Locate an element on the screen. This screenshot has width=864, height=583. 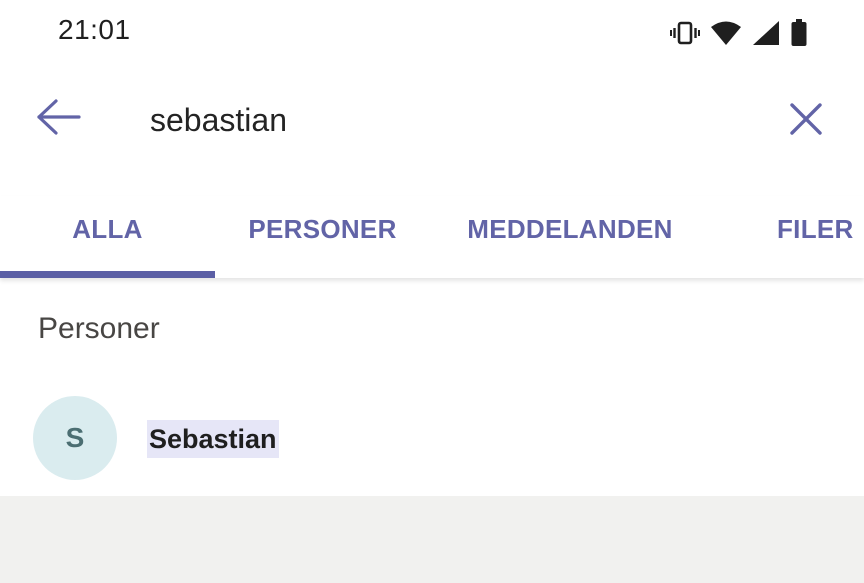
avatar-initial: S is located at coordinates (75, 437).